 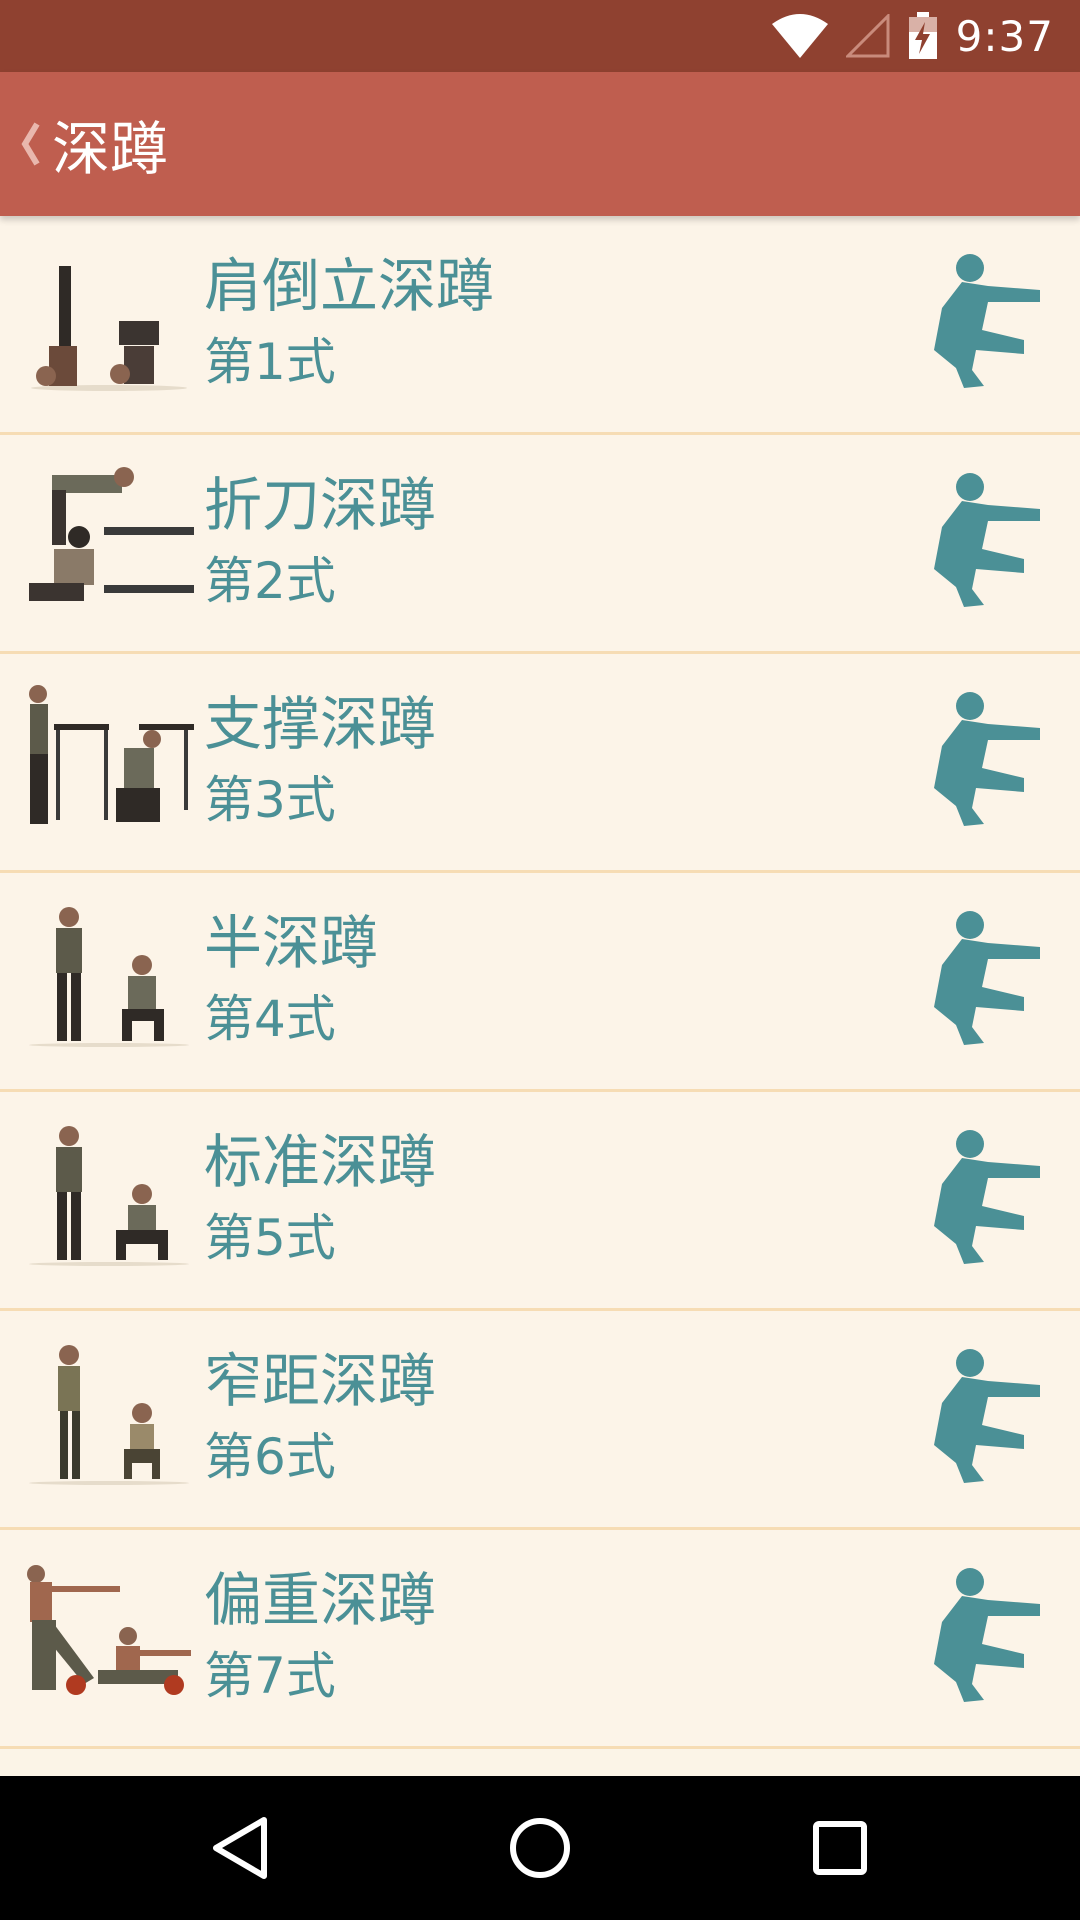 I want to click on exercise-title: 肩倒立深蹲, so click(x=349, y=286).